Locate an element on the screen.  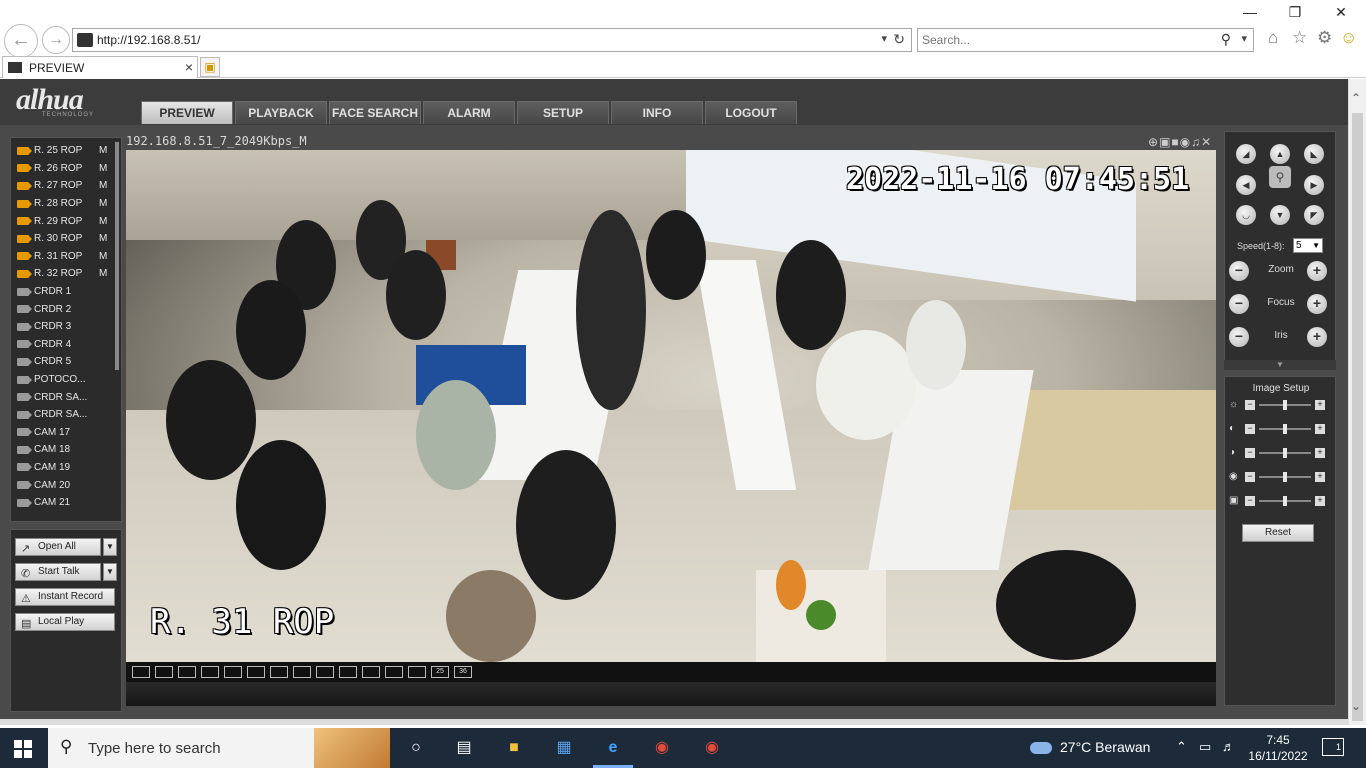
ptz-down-left-icon: ◡ is located at coordinates (1246, 215).